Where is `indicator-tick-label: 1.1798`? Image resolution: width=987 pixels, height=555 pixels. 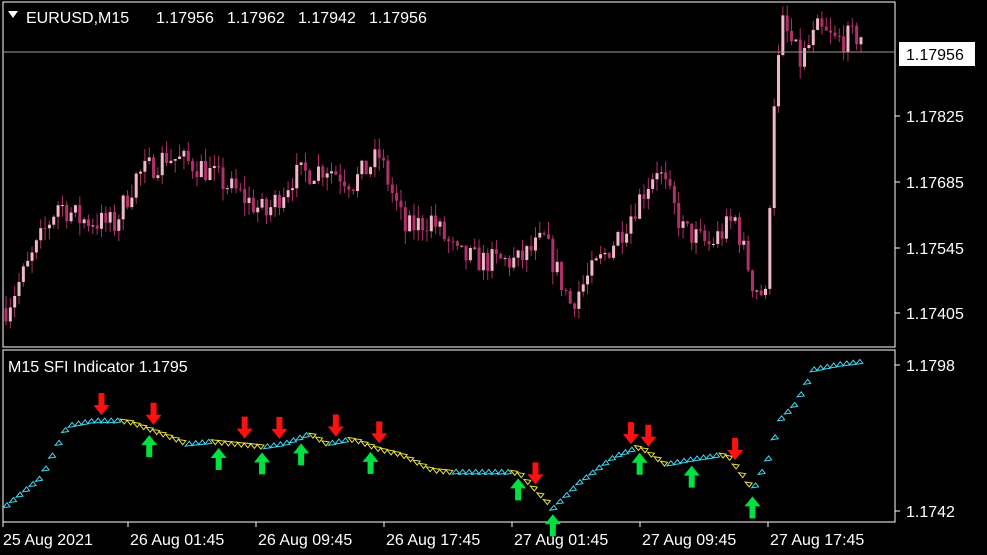
indicator-tick-label: 1.1798 is located at coordinates (930, 366).